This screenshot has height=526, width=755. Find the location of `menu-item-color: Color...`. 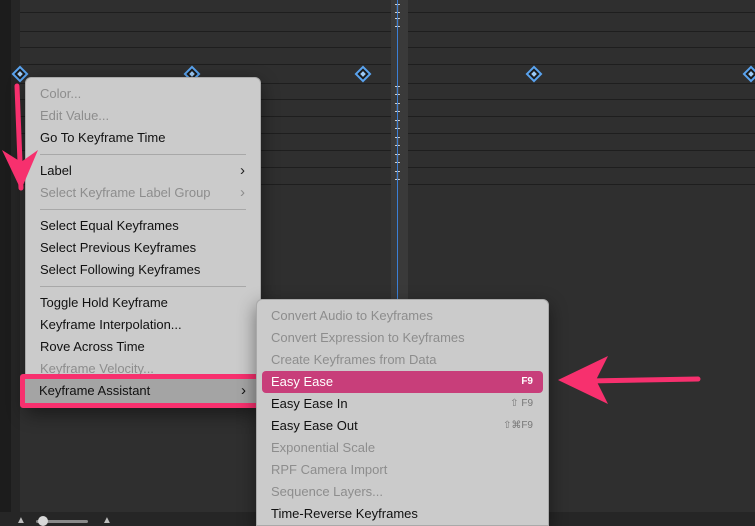

menu-item-color: Color... is located at coordinates (143, 94).